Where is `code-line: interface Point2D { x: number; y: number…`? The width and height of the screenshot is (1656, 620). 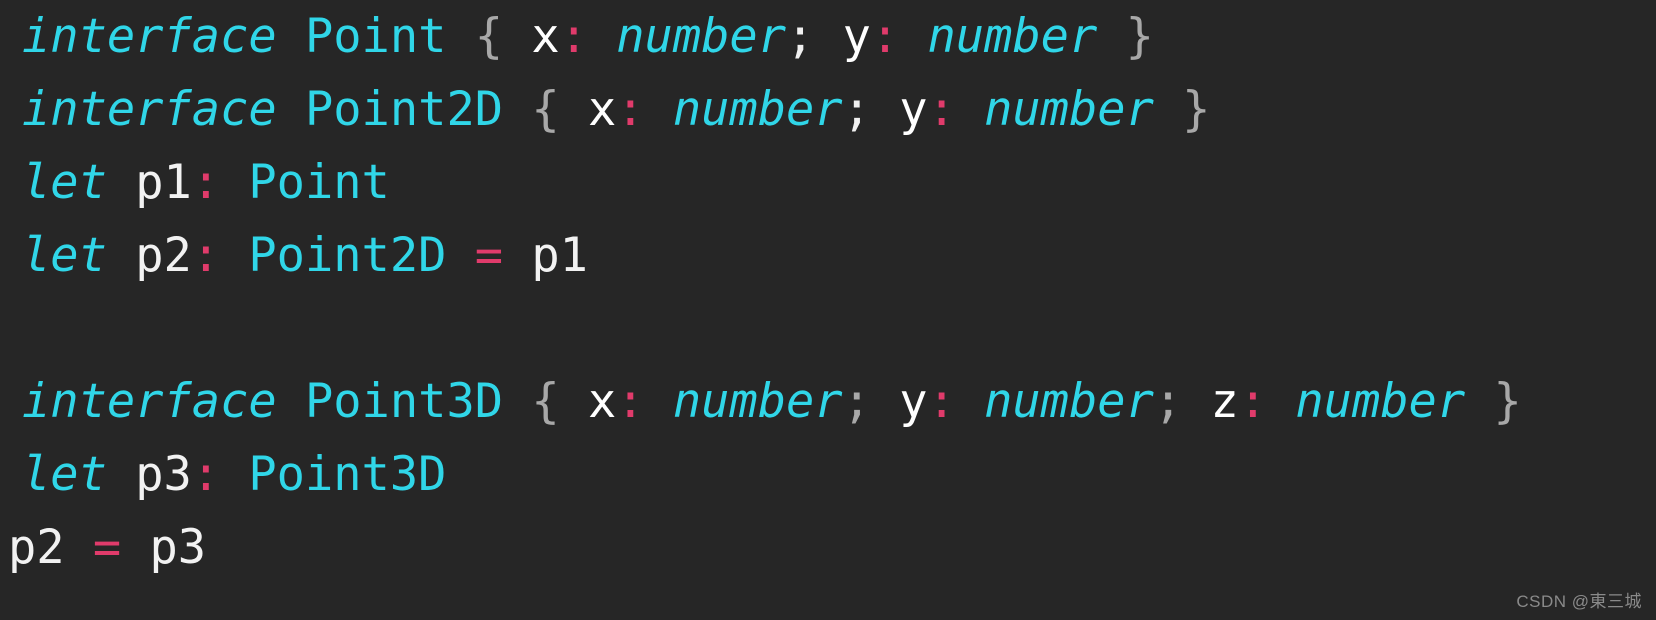
code-line: interface Point2D { x: number; y: number… is located at coordinates (828, 109).